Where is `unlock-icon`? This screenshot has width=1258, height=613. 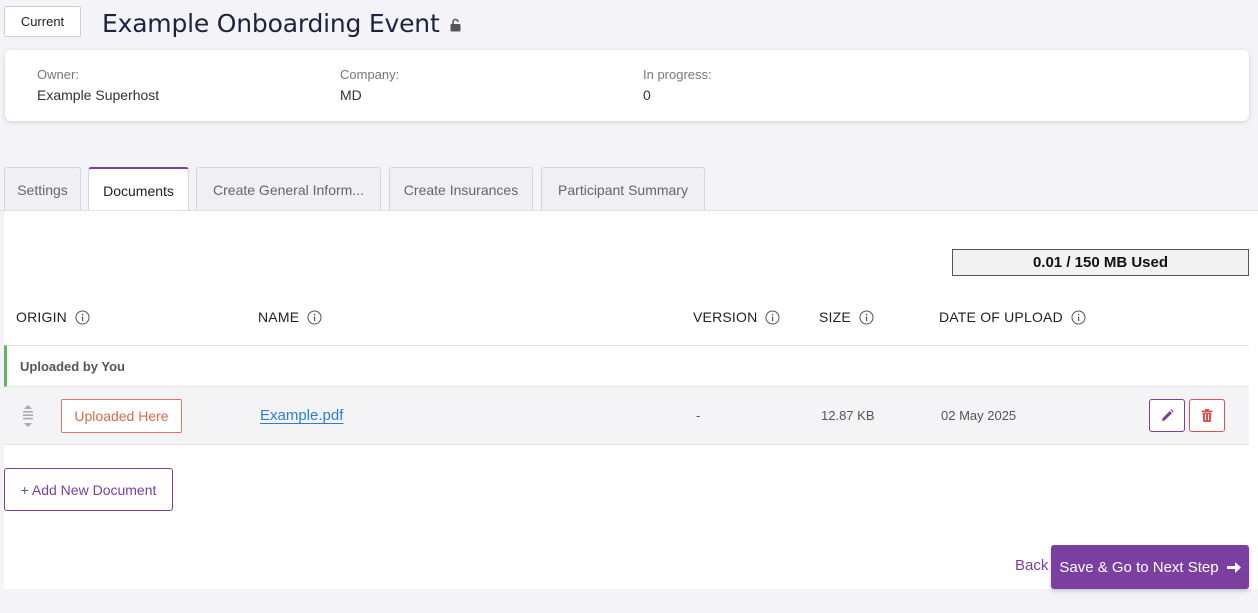 unlock-icon is located at coordinates (457, 23).